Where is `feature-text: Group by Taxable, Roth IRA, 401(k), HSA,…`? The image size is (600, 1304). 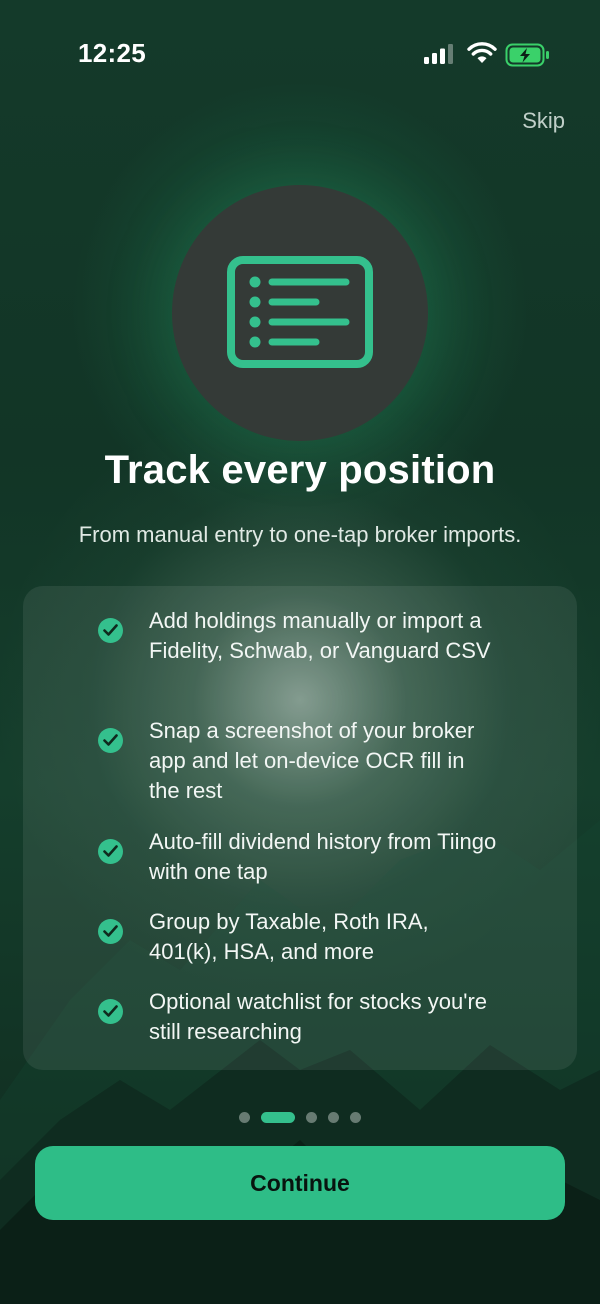 feature-text: Group by Taxable, Roth IRA, 401(k), HSA,… is located at coordinates (289, 936).